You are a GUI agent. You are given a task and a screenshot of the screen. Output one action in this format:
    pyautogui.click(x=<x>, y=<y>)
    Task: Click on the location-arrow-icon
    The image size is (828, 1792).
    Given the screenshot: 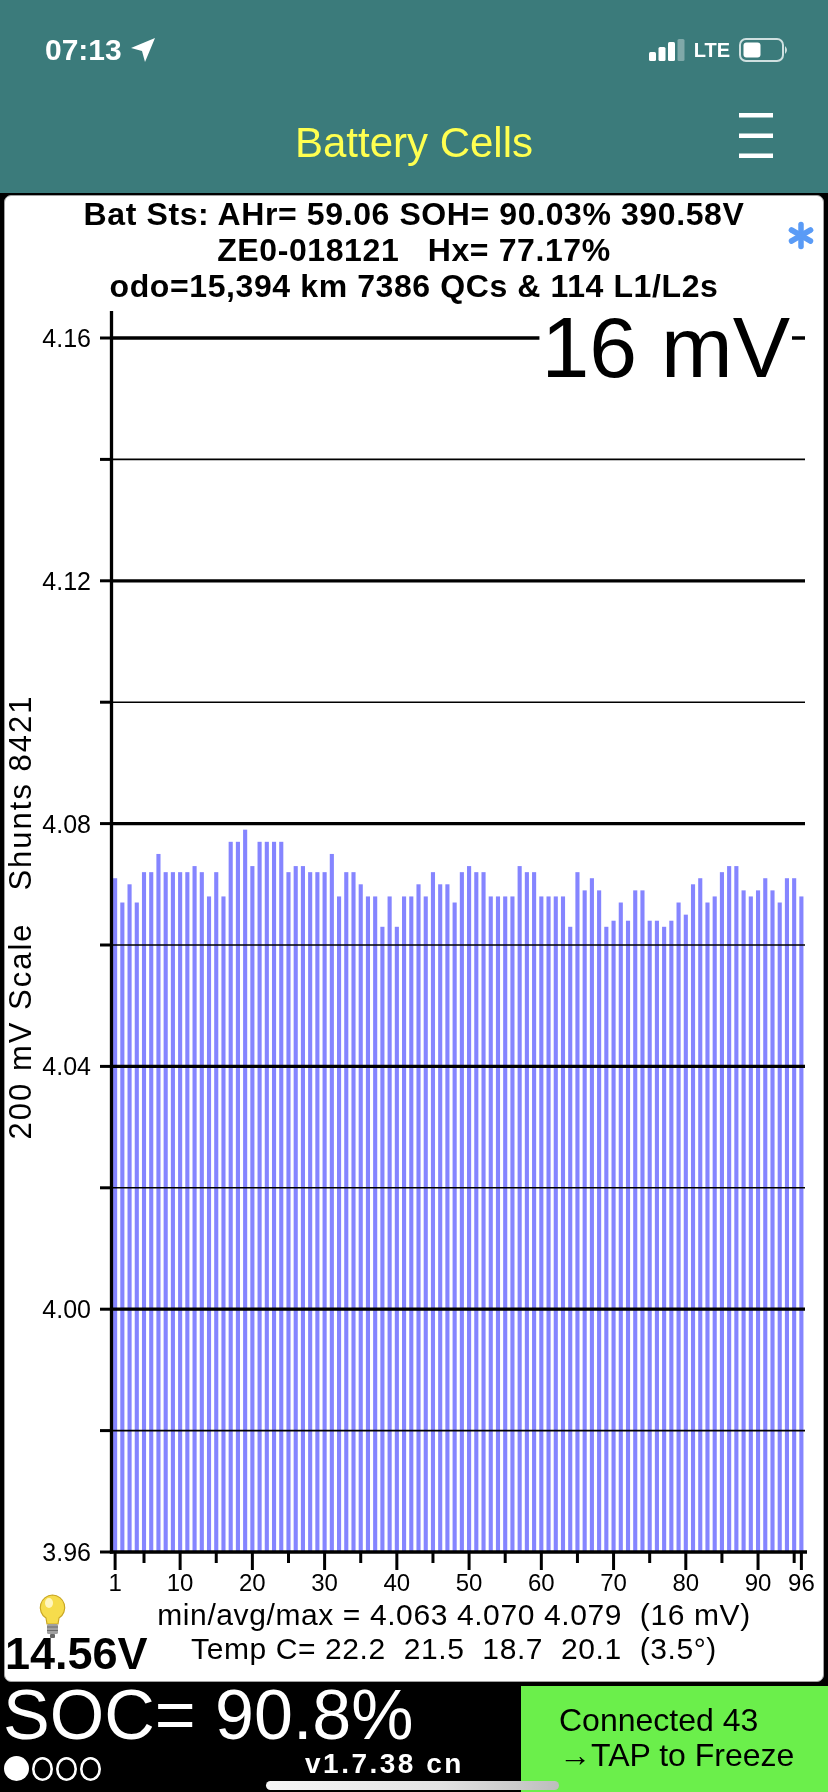 What is the action you would take?
    pyautogui.click(x=142, y=50)
    